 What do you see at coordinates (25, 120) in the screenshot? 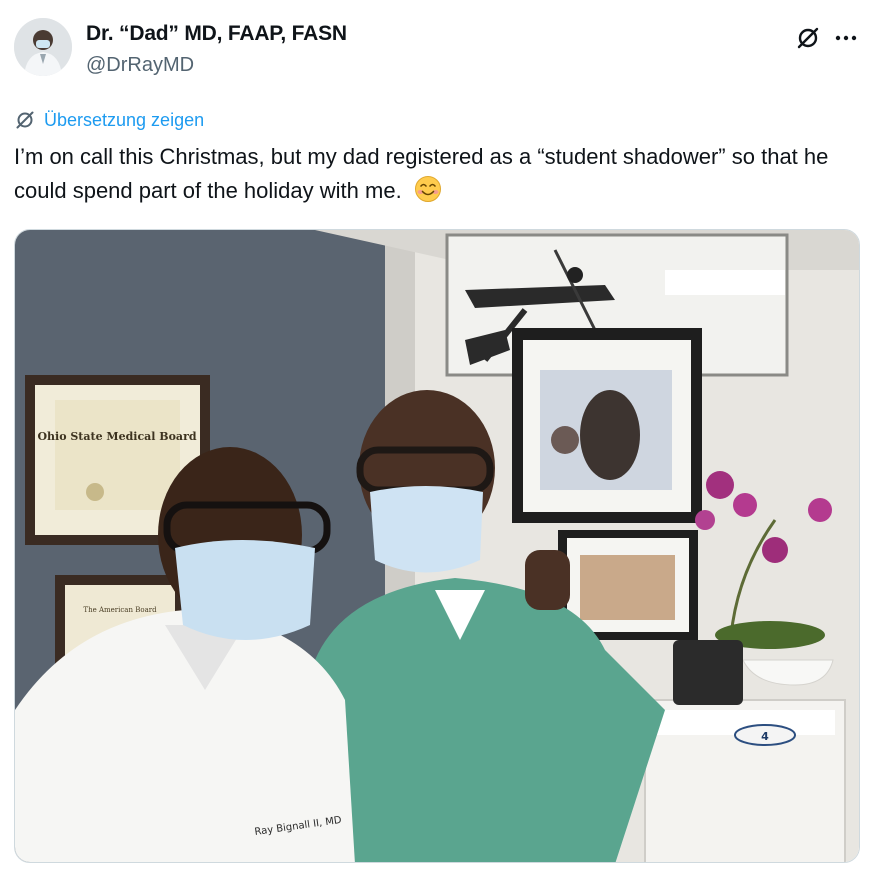
I see `translate-icon` at bounding box center [25, 120].